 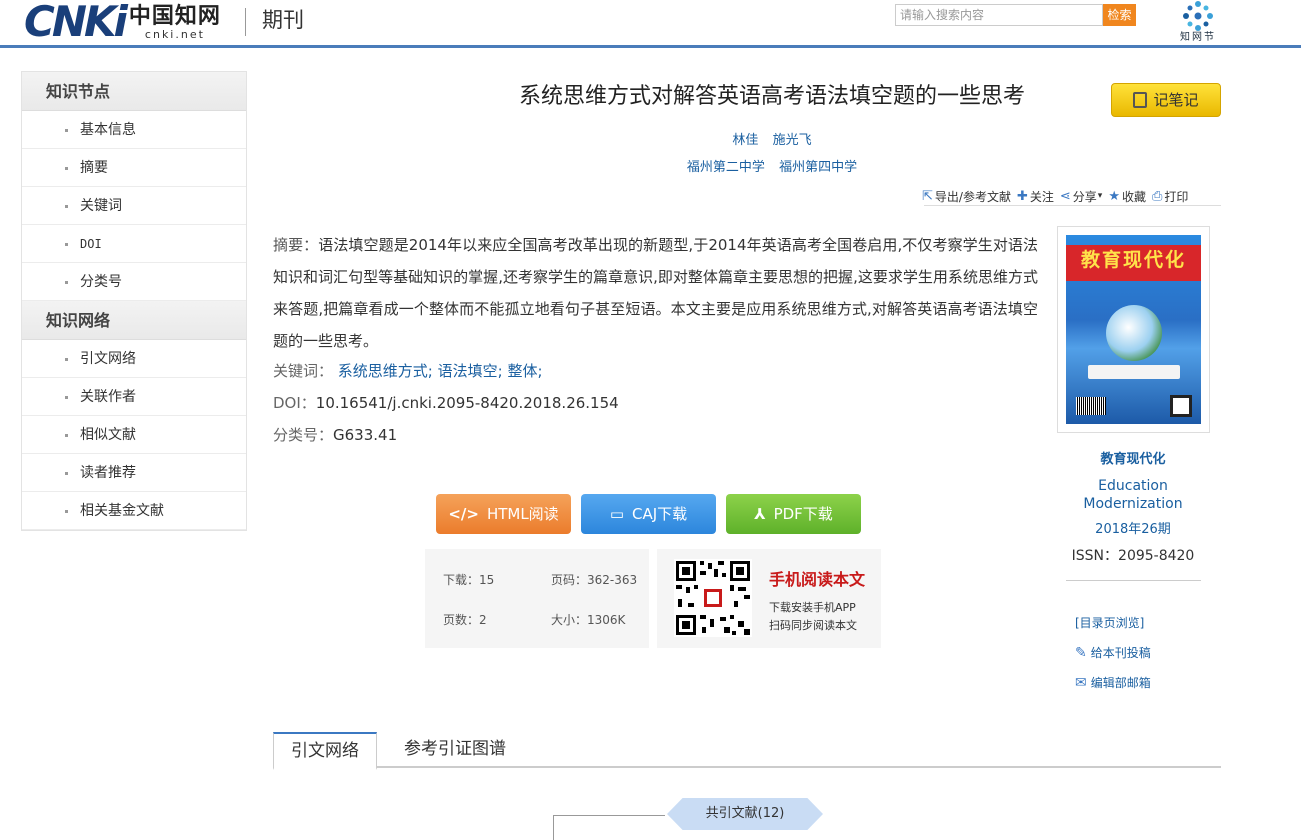 I want to click on cnki-logo: CNKi 中国知网 cnki.net, so click(x=122, y=22).